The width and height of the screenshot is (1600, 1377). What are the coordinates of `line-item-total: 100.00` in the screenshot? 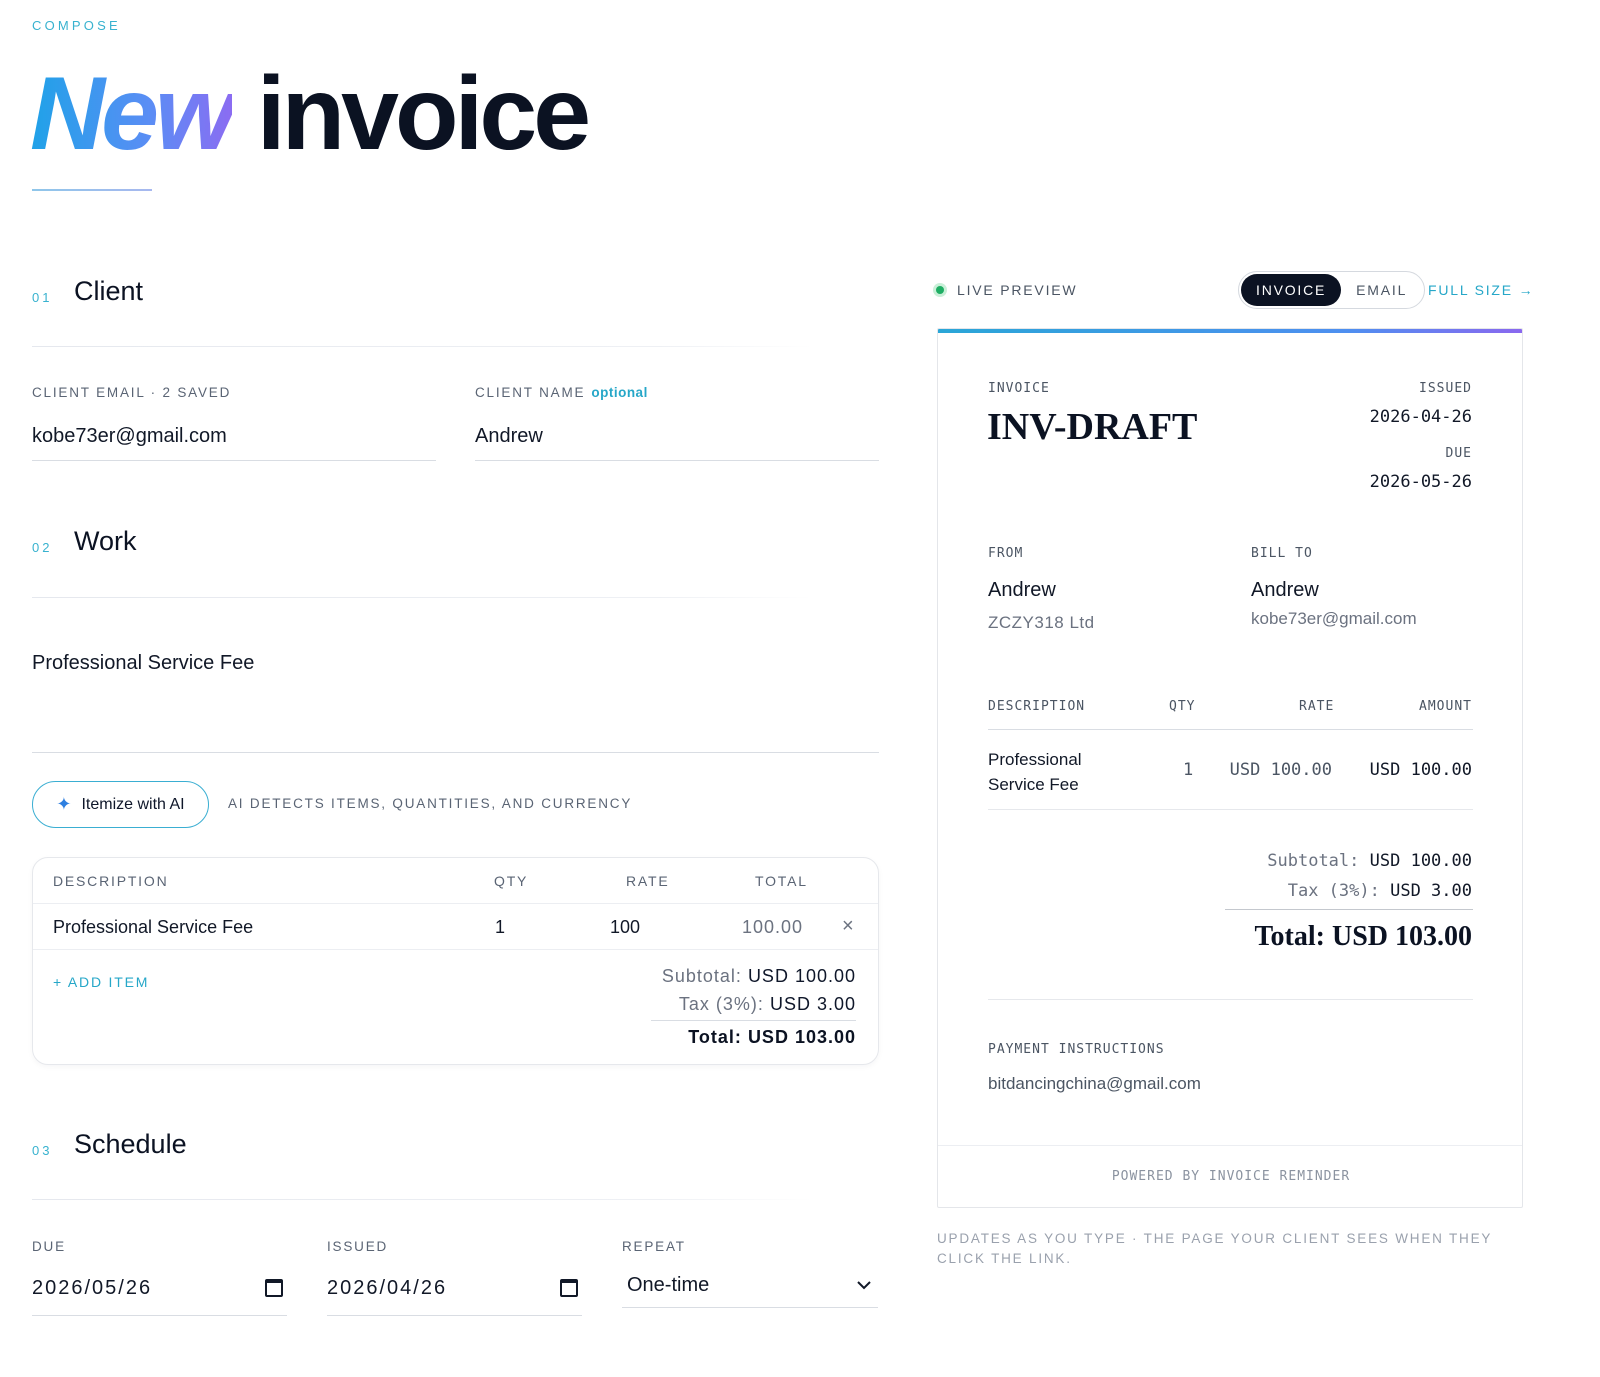 It's located at (772, 927).